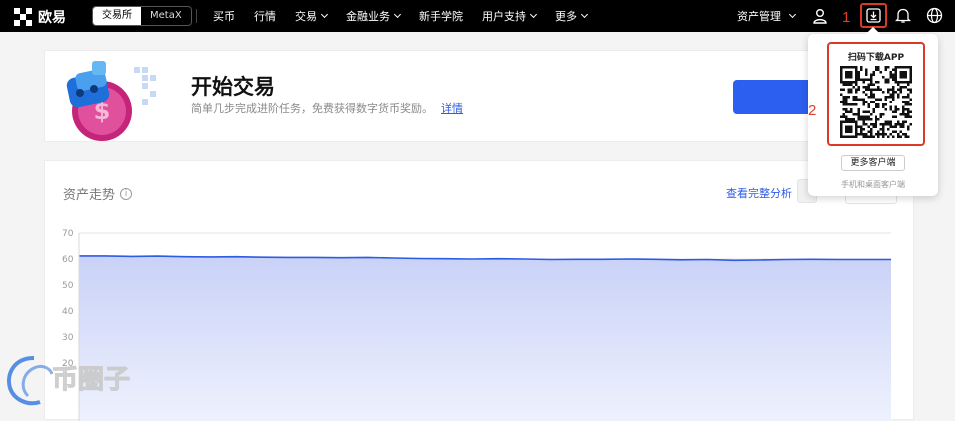 The height and width of the screenshot is (421, 955). Describe the element at coordinates (68, 338) in the screenshot. I see `y-tick-label: 30` at that location.